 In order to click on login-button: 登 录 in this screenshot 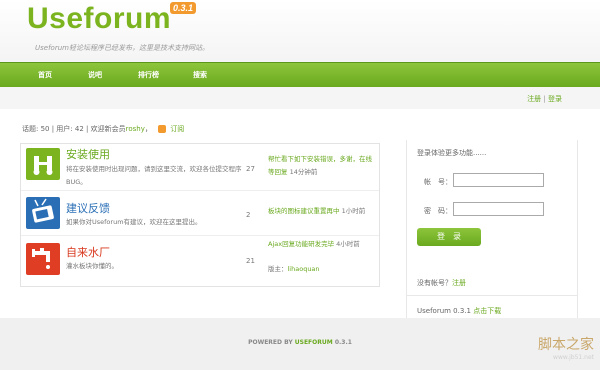, I will do `click(449, 237)`.